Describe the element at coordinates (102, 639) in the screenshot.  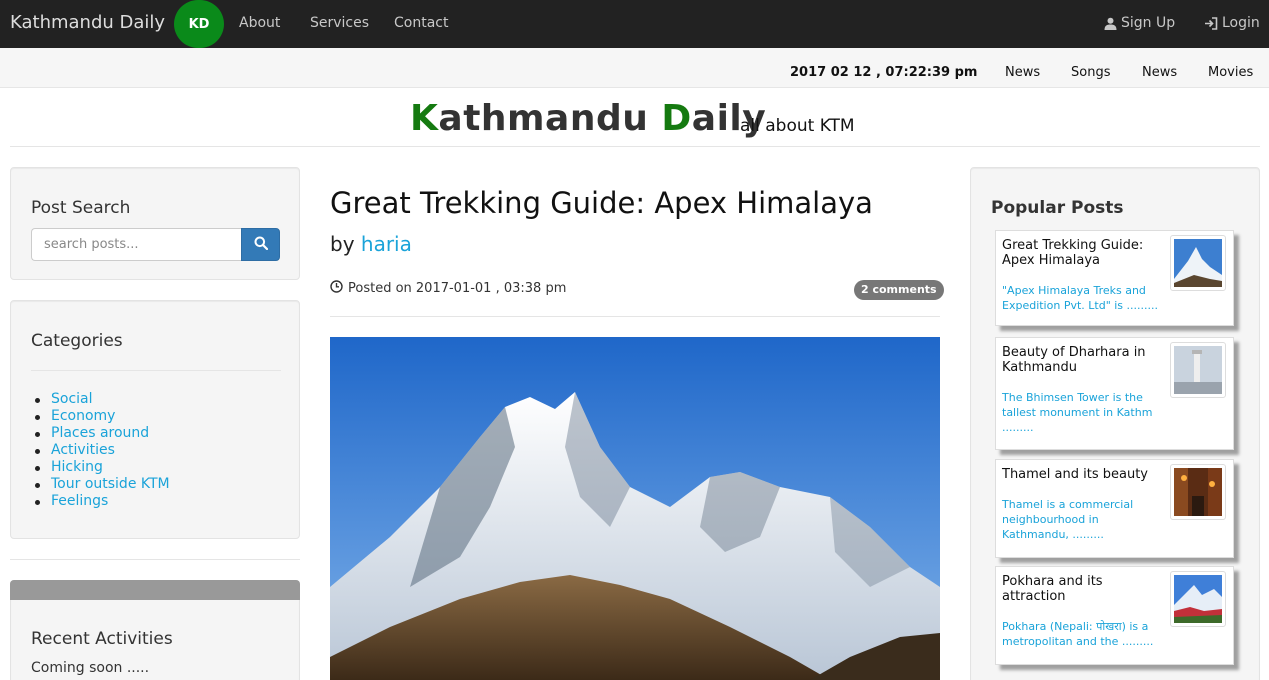
I see `recent-heading: Recent Activities` at that location.